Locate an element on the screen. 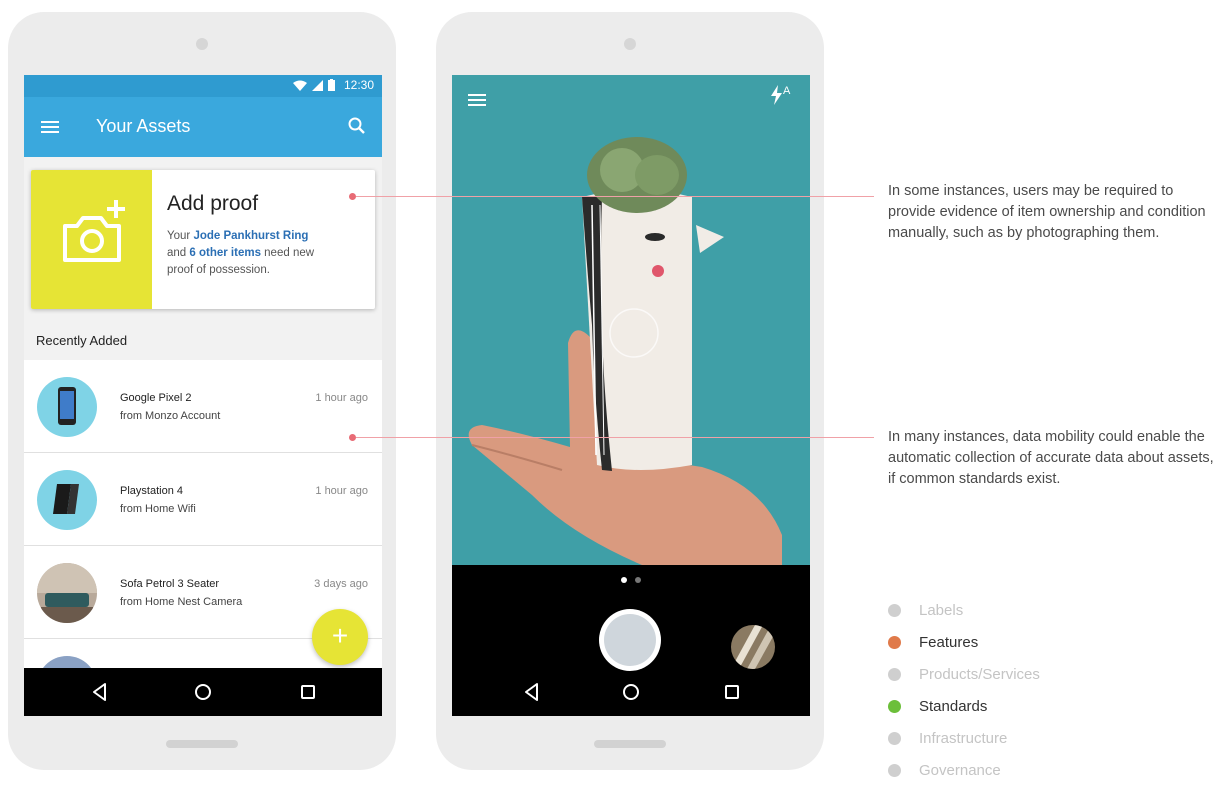 Image resolution: width=1224 pixels, height=786 pixels. item-name: Playstation 4 is located at coordinates (151, 491).